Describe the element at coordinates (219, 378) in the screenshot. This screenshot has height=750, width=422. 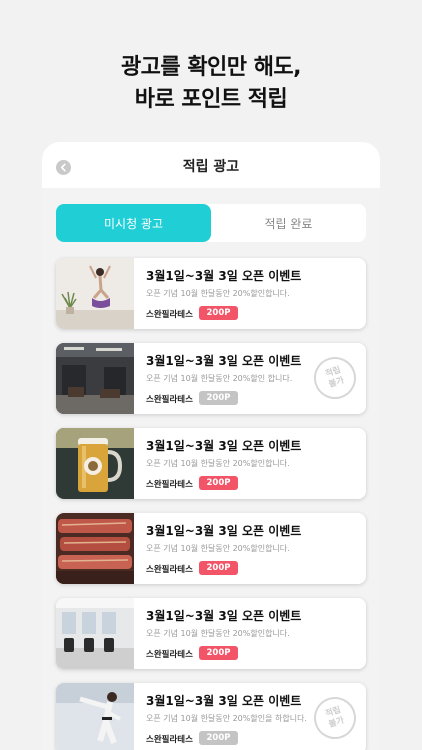
I see `ad-description: 오픈 기념 10월 한달동안 20%할인 합니다.` at that location.